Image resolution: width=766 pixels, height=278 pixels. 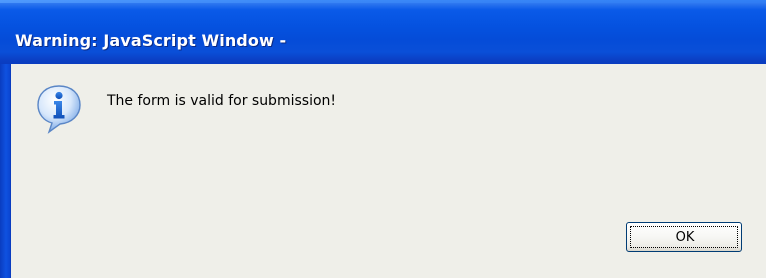 What do you see at coordinates (5, 171) in the screenshot?
I see `window-frame-left` at bounding box center [5, 171].